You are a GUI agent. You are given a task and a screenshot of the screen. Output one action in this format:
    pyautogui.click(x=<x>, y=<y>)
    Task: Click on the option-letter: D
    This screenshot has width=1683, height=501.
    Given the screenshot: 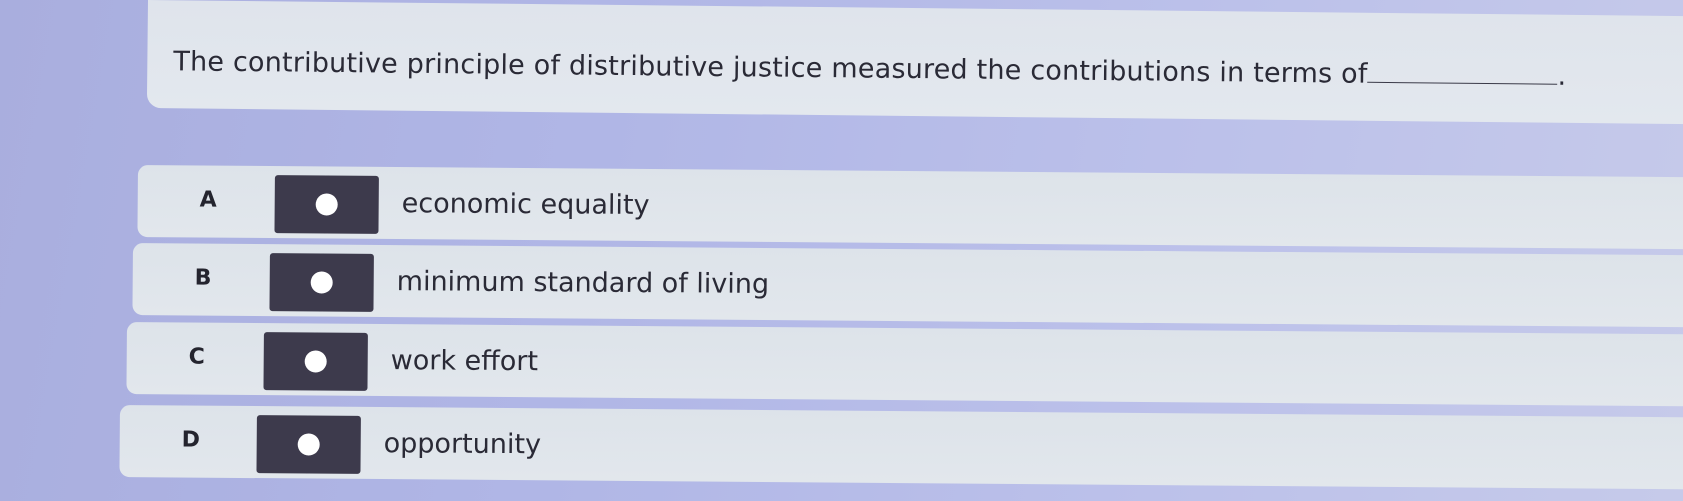 What is the action you would take?
    pyautogui.click(x=191, y=440)
    